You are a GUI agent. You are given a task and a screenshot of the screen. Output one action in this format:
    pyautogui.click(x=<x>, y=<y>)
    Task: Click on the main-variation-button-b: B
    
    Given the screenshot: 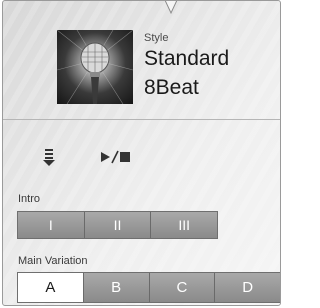 What is the action you would take?
    pyautogui.click(x=116, y=287)
    